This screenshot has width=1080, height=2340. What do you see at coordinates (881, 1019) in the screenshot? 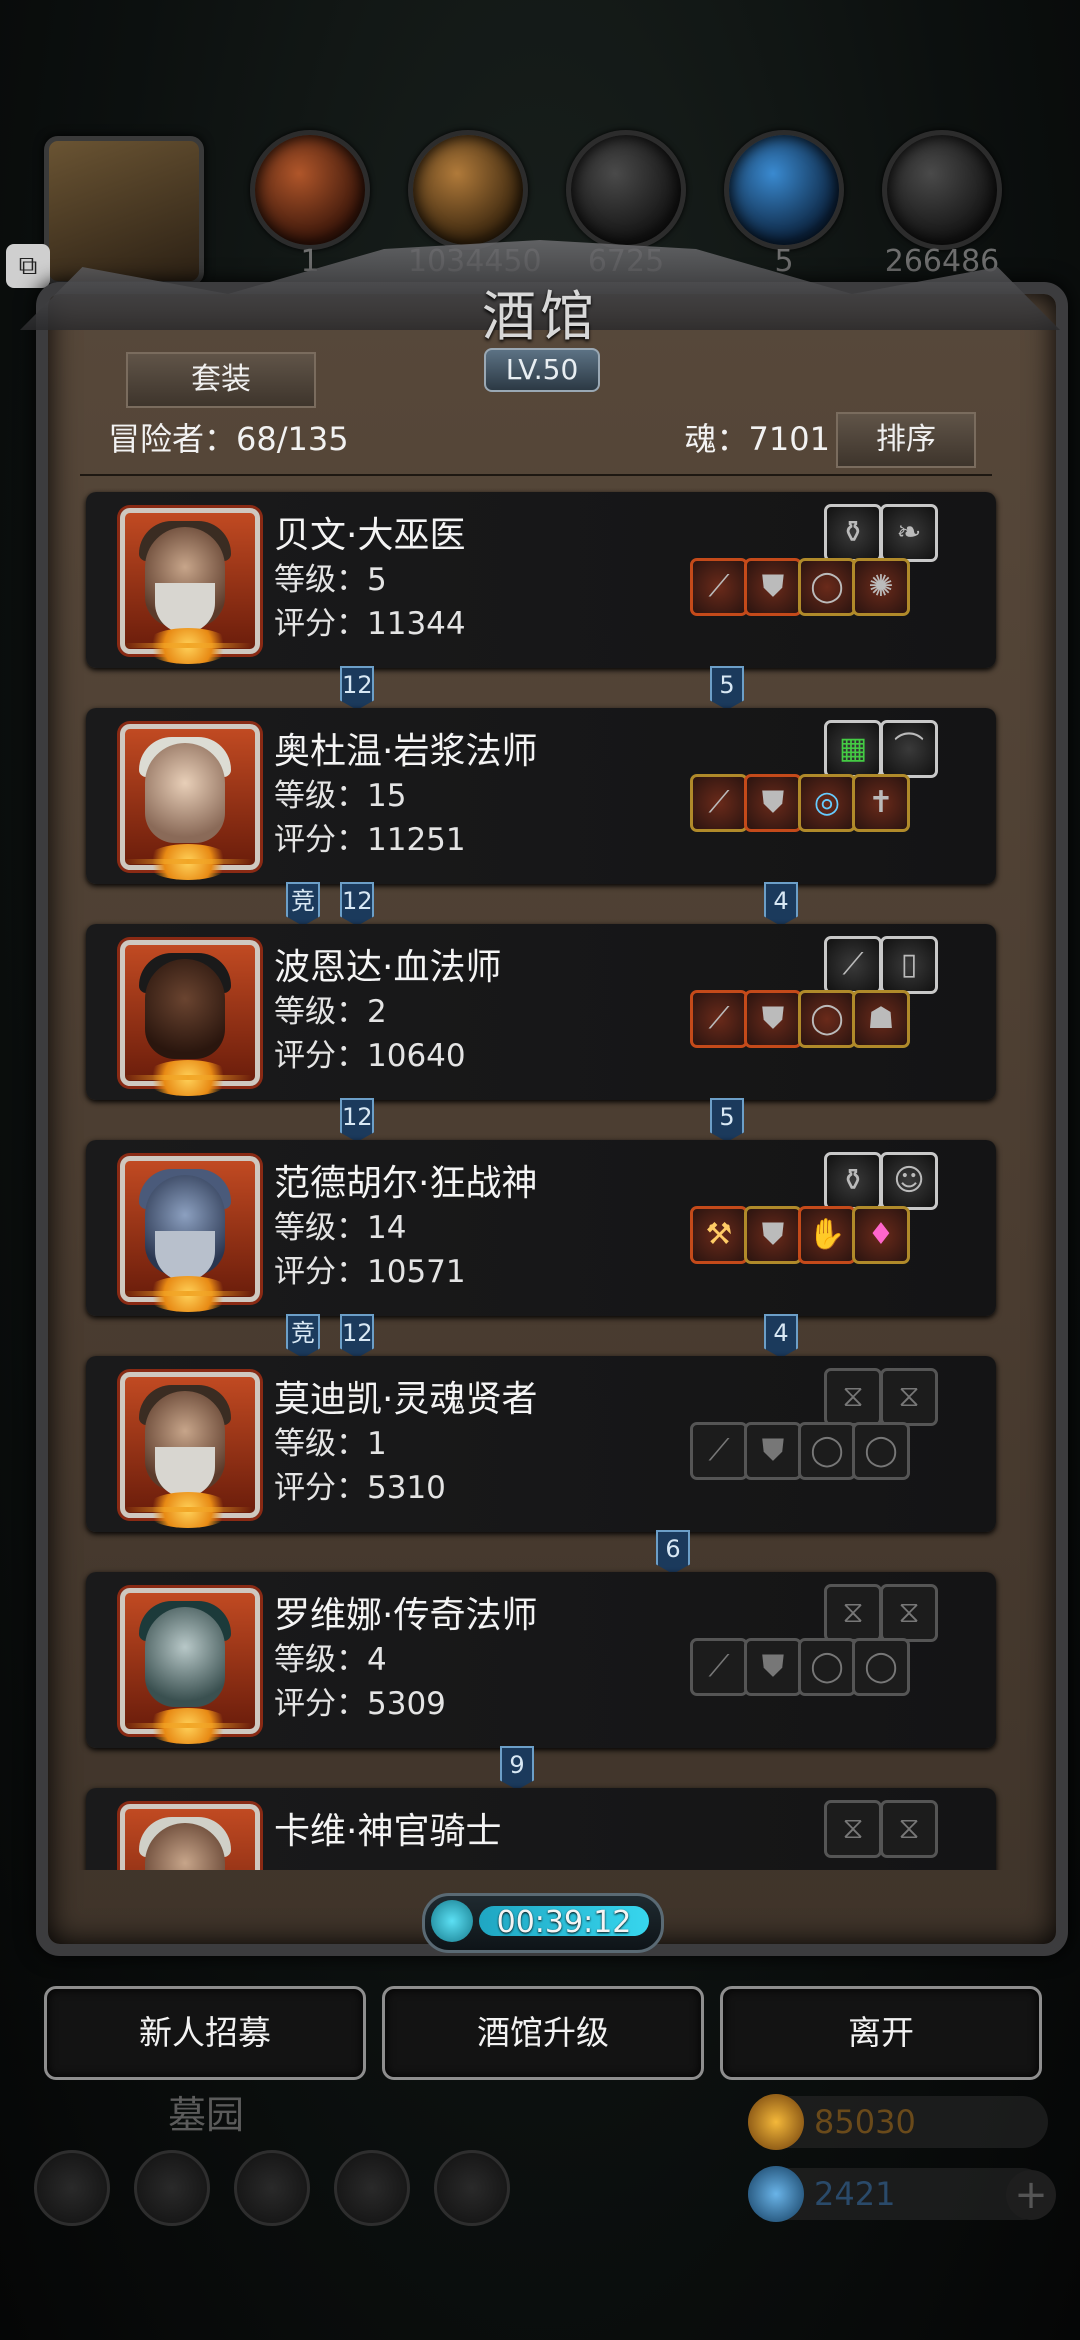
I see `mask-icon: ☗` at bounding box center [881, 1019].